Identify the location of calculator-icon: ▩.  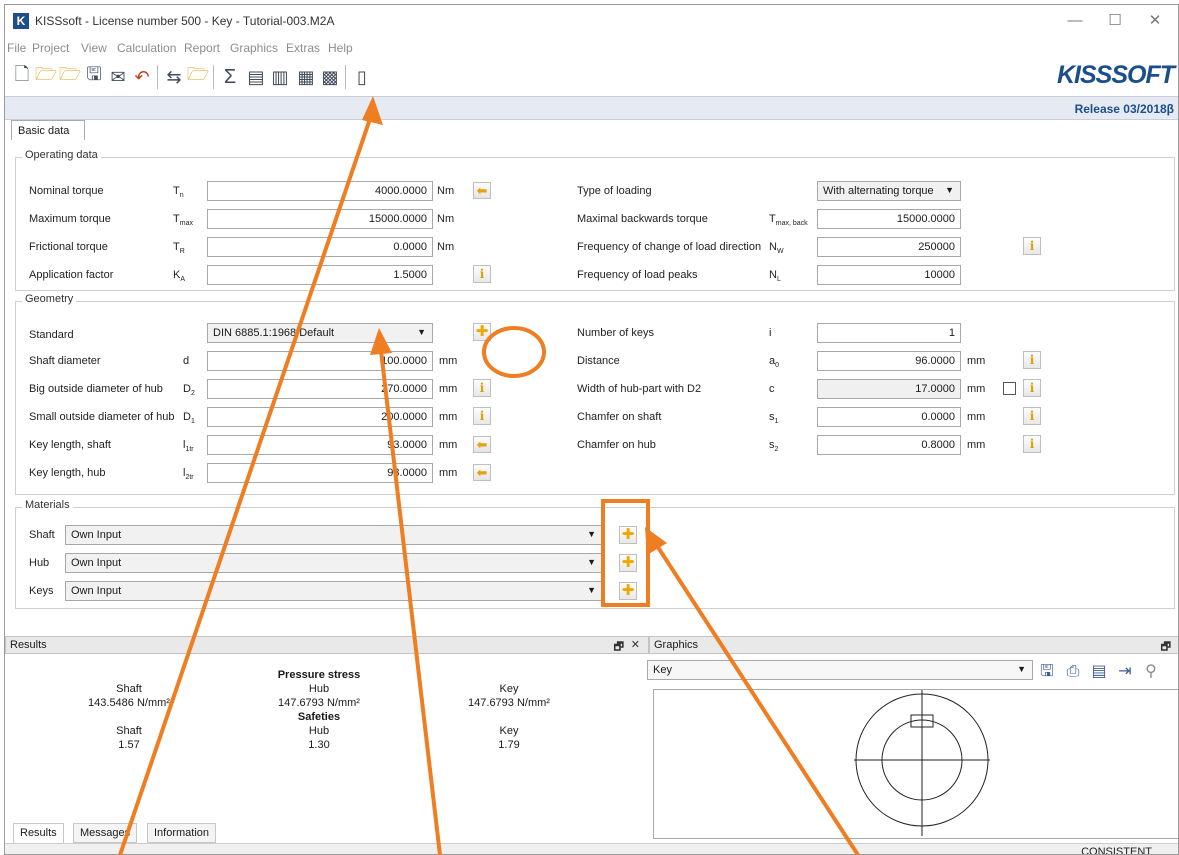
(330, 77).